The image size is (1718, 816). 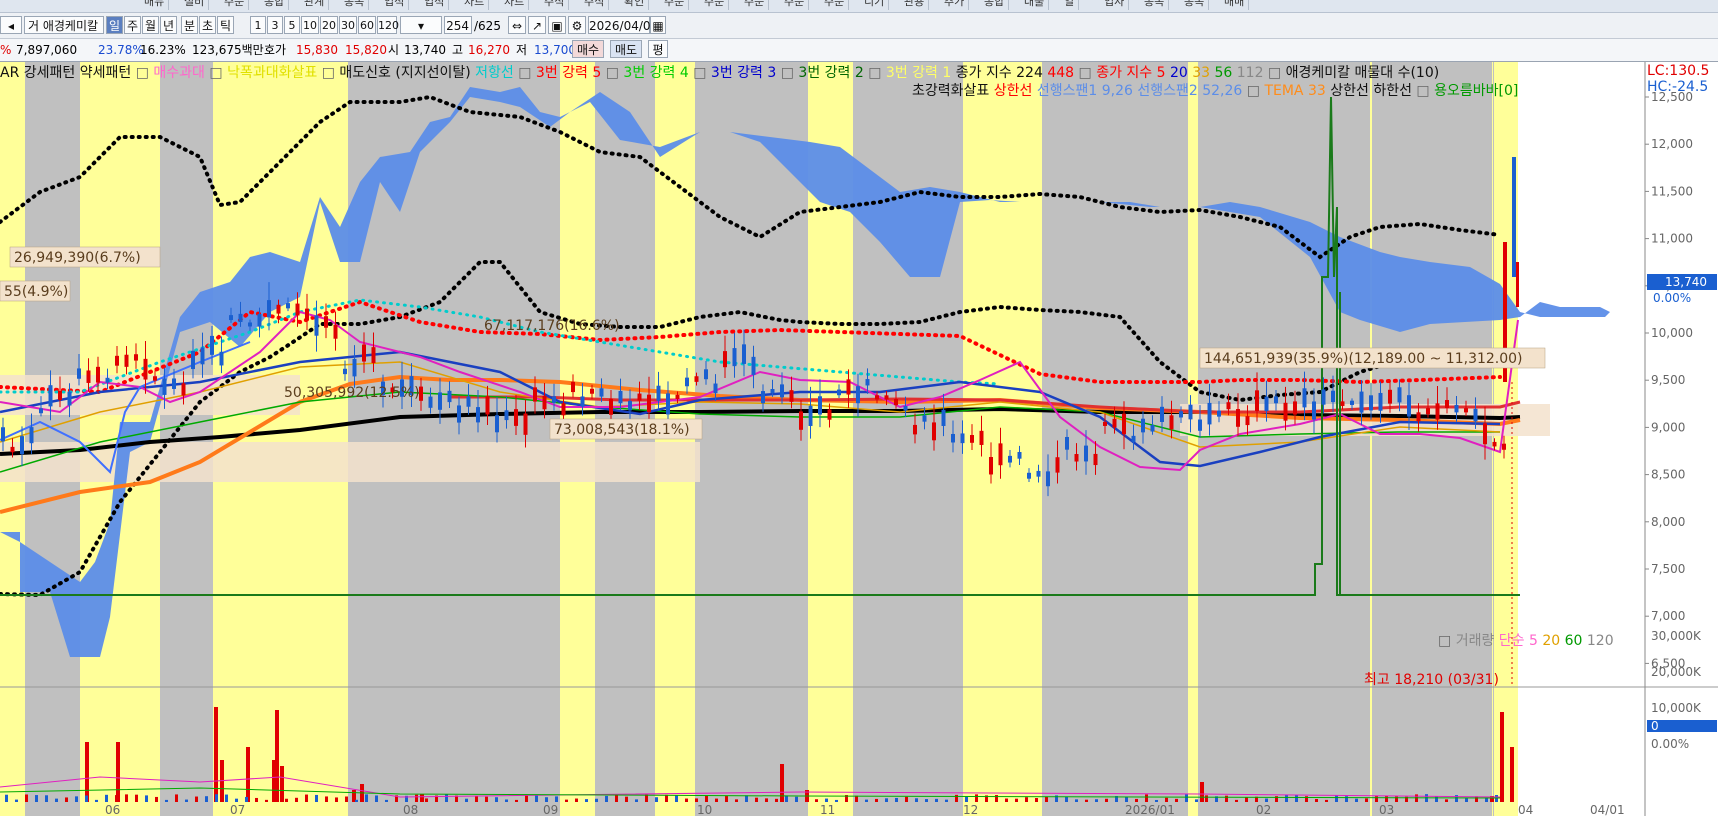 I want to click on count-5: 5, so click(x=292, y=25).